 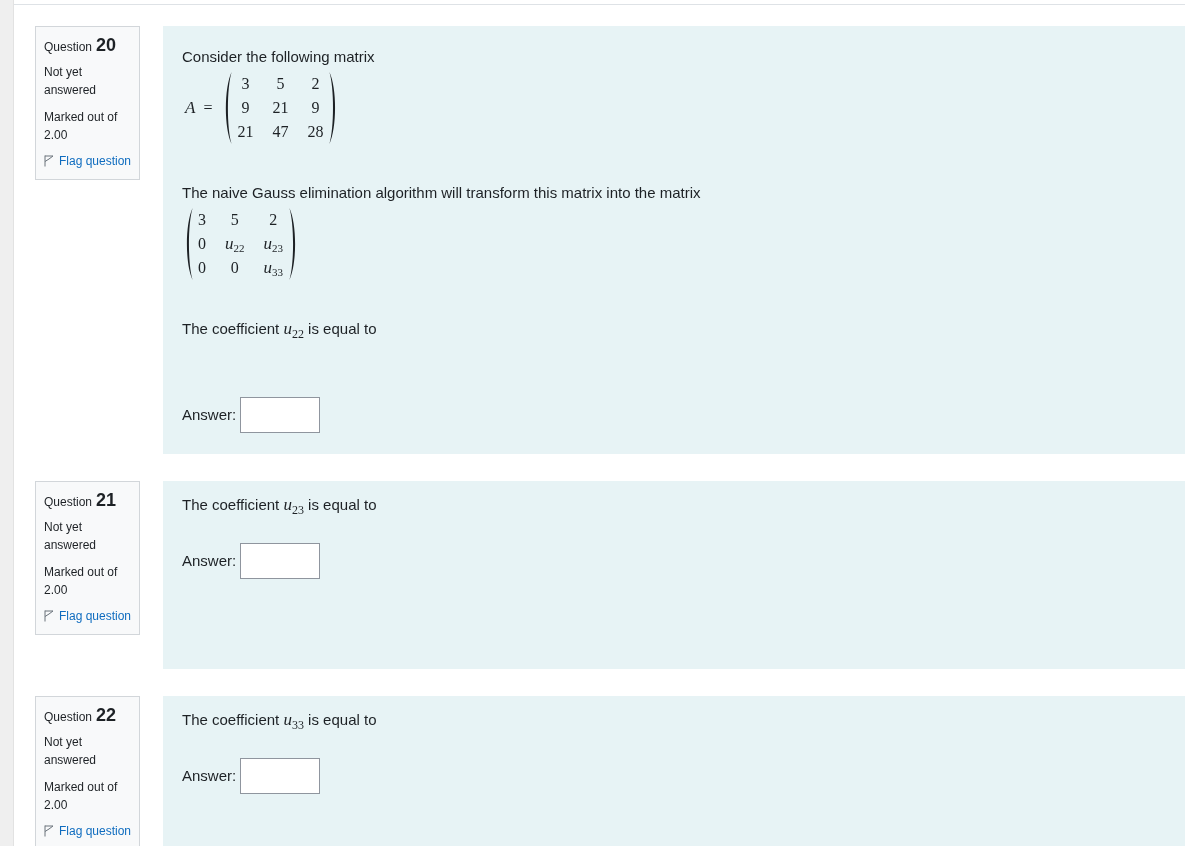 What do you see at coordinates (280, 505) in the screenshot?
I see `question-text: The coefficient u$_{23}$ is equal to` at bounding box center [280, 505].